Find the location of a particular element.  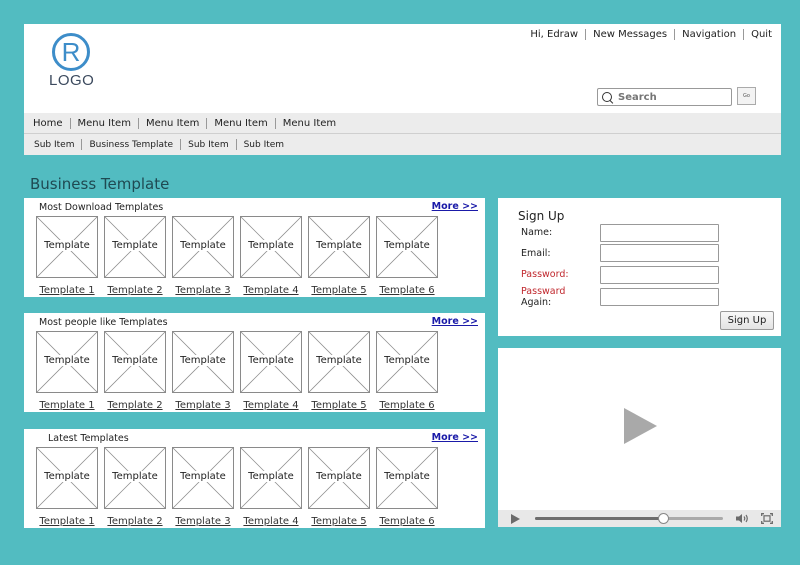

email-field is located at coordinates (659, 253).